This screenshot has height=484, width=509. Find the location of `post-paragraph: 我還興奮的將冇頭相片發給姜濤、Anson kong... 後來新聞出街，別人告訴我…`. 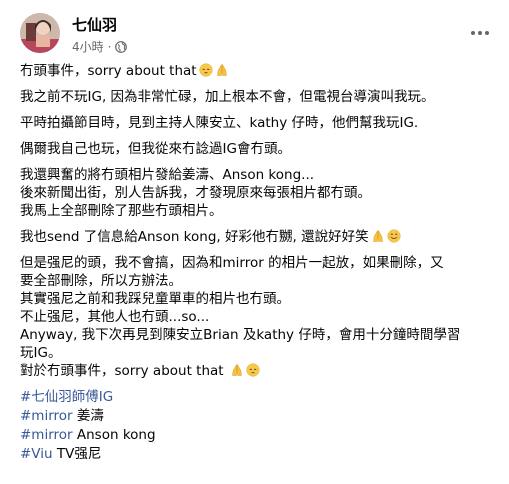

post-paragraph: 我還興奮的將冇頭相片發給姜濤、Anson kong... 後來新聞出街，別人告訴我… is located at coordinates (259, 193).